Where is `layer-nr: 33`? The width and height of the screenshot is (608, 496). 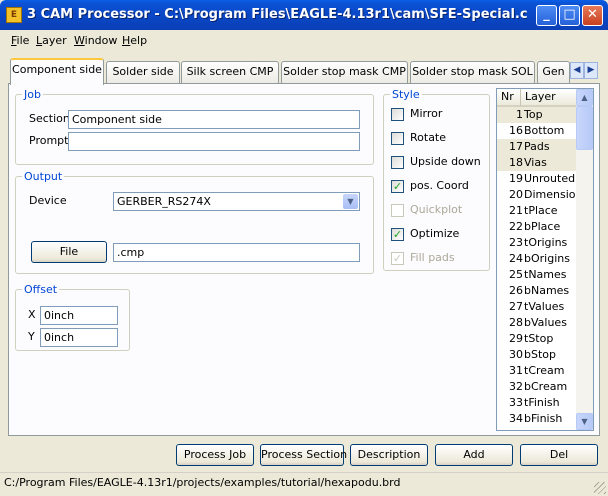 layer-nr: 33 is located at coordinates (516, 402).